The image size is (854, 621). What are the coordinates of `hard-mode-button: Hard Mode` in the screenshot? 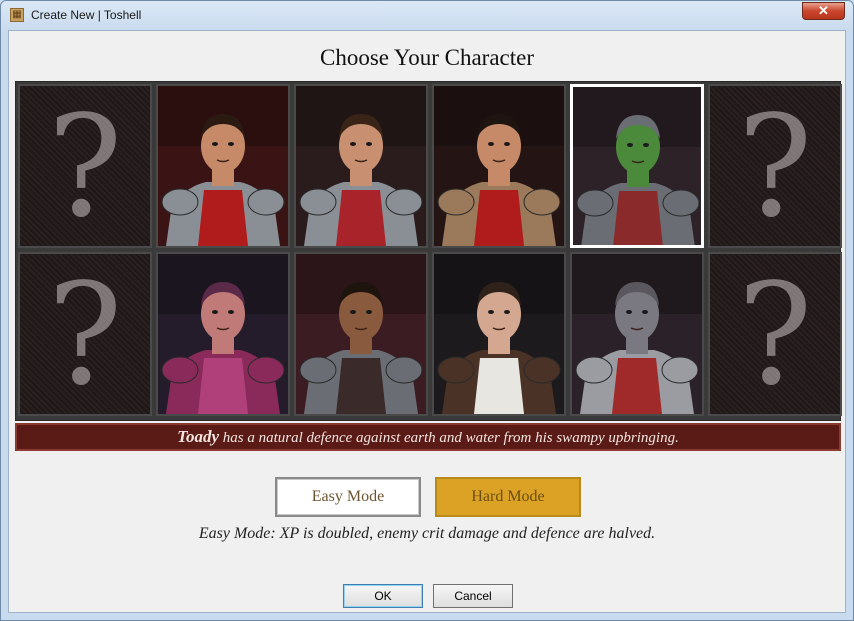 It's located at (508, 497).